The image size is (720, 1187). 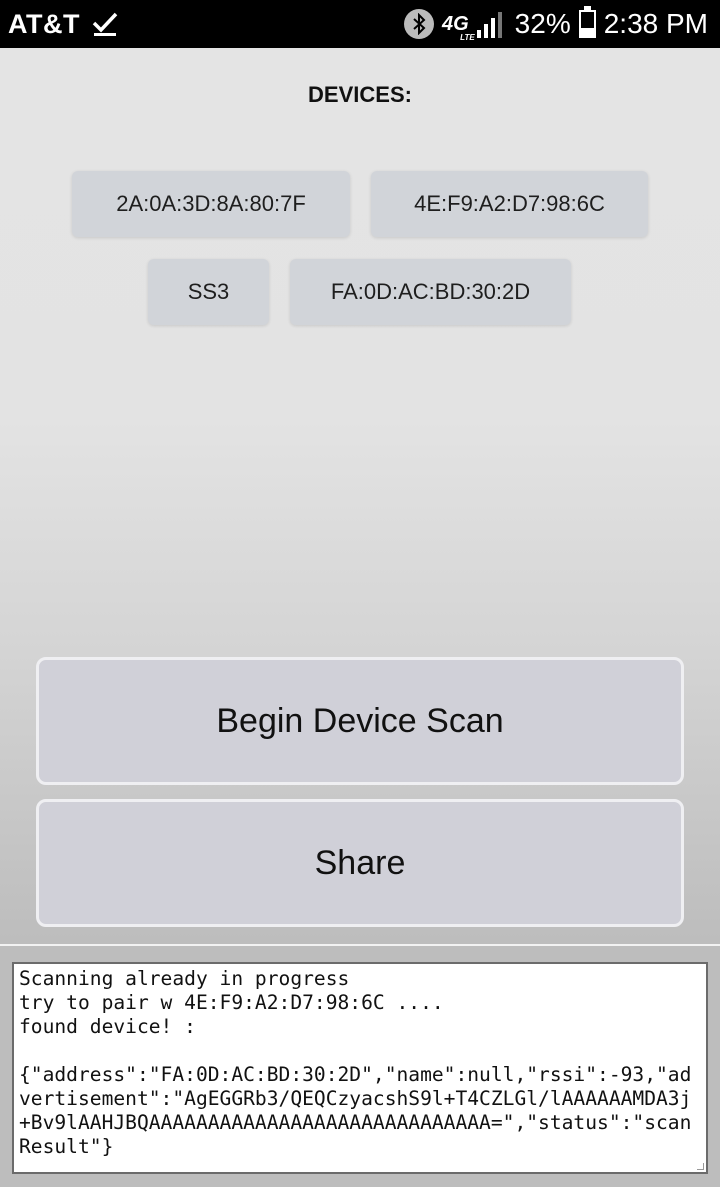 What do you see at coordinates (655, 23) in the screenshot?
I see `clock-time: 2:38 PM` at bounding box center [655, 23].